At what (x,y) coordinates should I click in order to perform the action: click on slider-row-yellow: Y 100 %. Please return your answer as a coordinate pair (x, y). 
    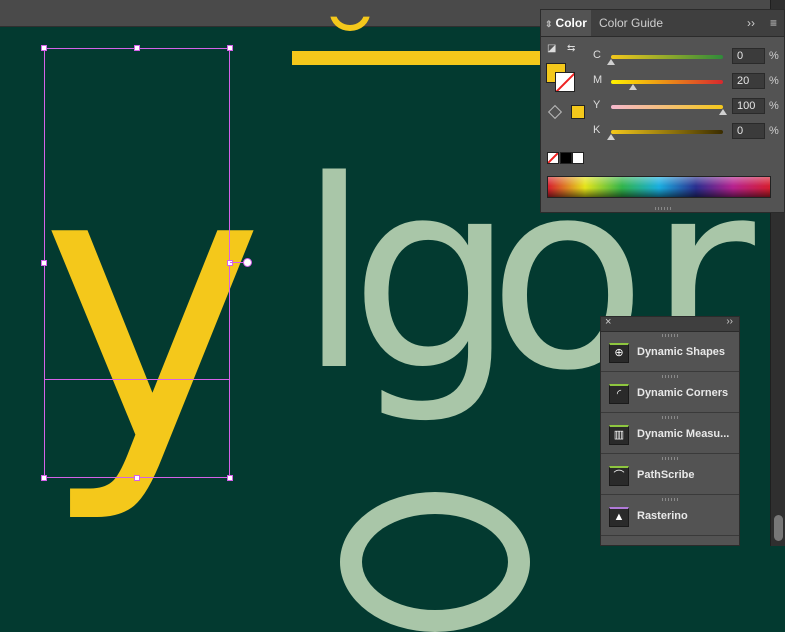
    Looking at the image, I should click on (662, 107).